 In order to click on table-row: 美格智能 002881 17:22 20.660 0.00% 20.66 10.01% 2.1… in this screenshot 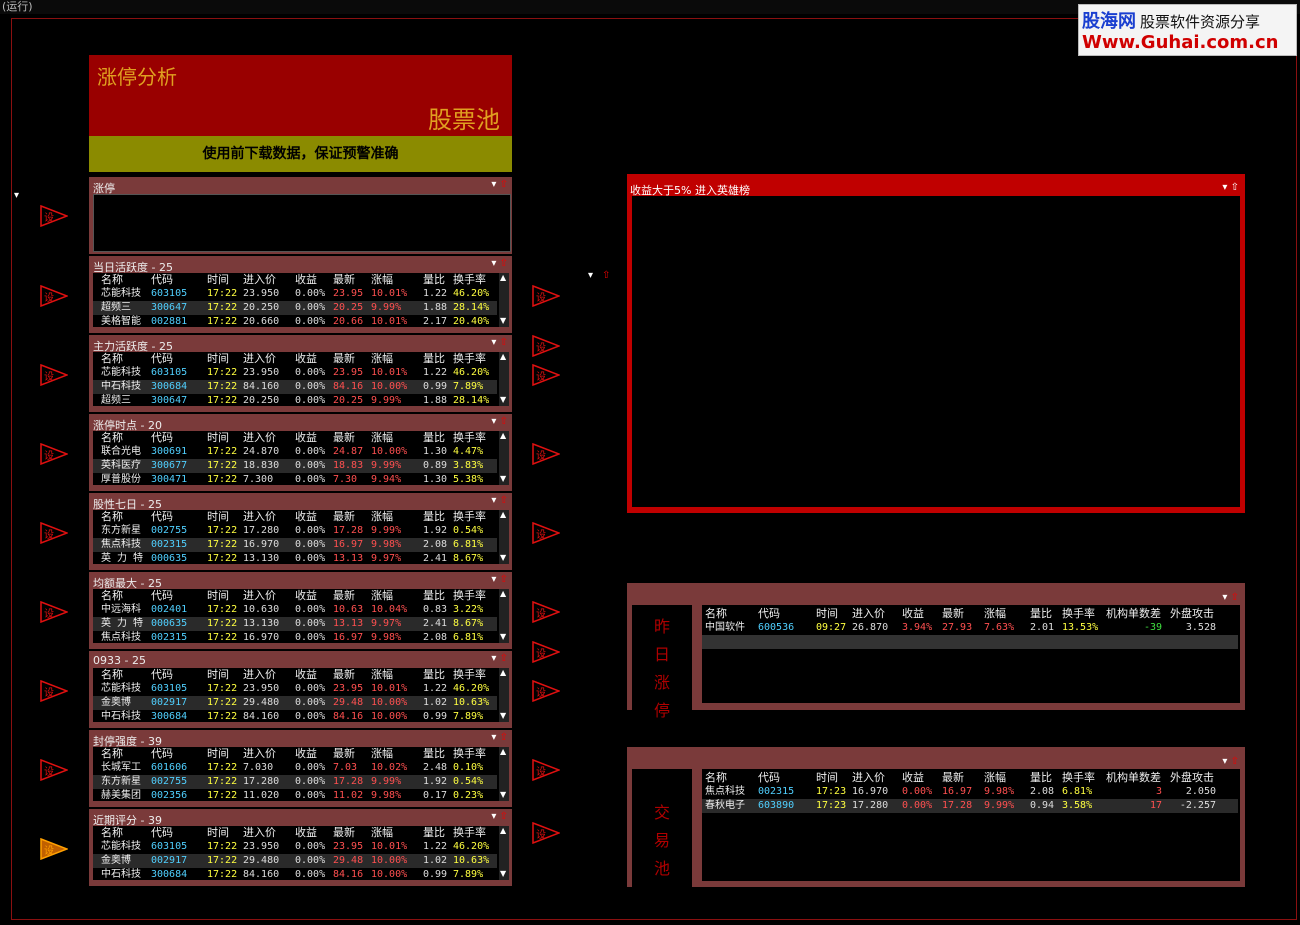, I will do `click(295, 322)`.